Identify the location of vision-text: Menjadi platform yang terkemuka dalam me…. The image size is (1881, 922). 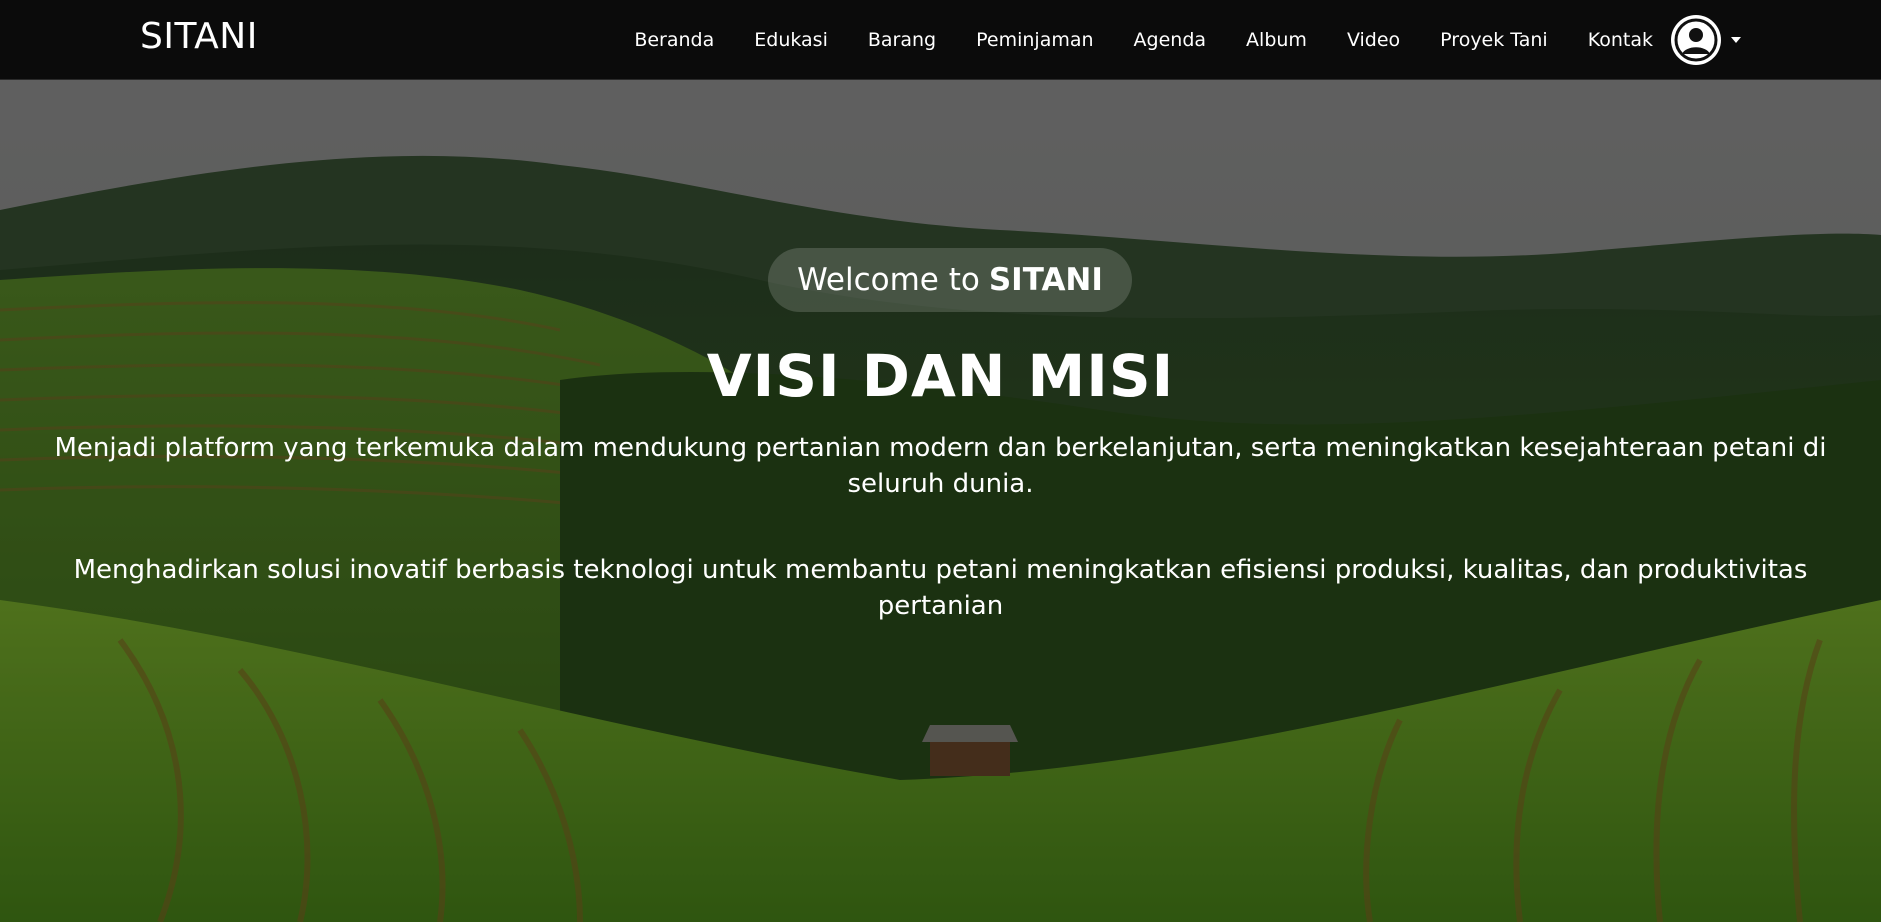
(940, 466).